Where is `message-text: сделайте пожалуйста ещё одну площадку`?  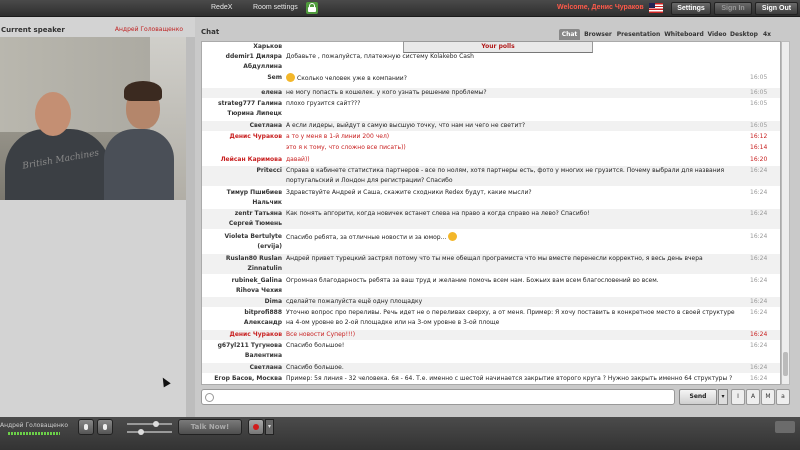 message-text: сделайте пожалуйста ещё одну площадку is located at coordinates (354, 301).